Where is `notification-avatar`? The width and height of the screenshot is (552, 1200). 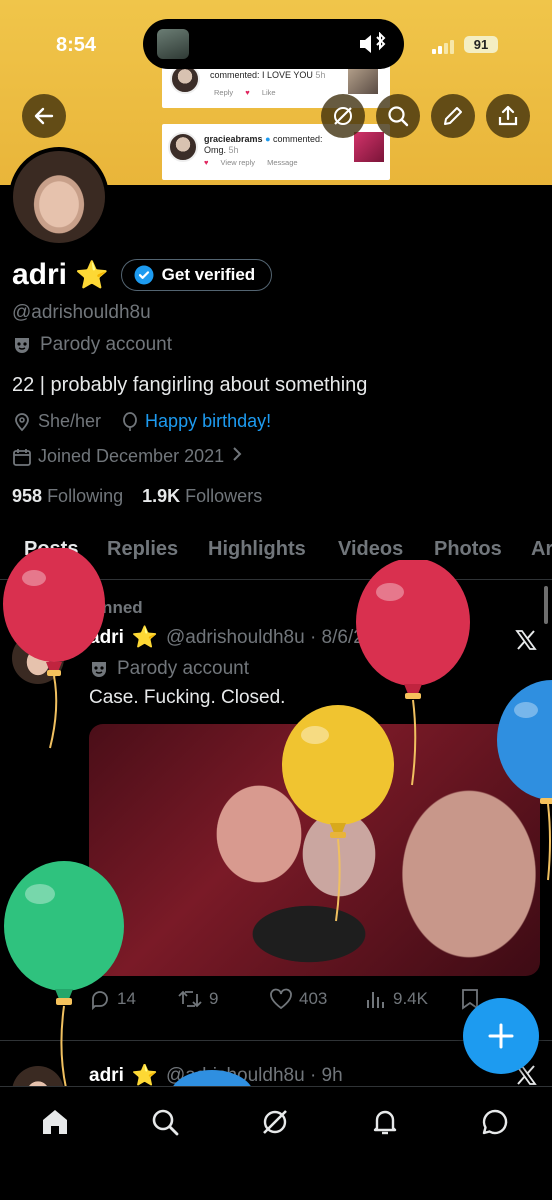 notification-avatar is located at coordinates (183, 147).